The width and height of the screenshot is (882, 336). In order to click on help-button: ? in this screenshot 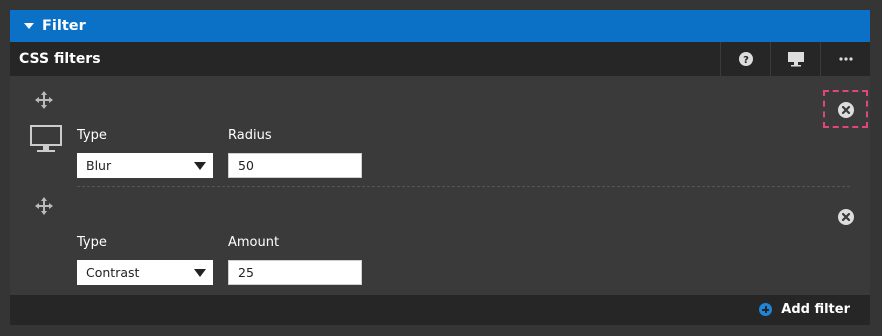, I will do `click(745, 59)`.